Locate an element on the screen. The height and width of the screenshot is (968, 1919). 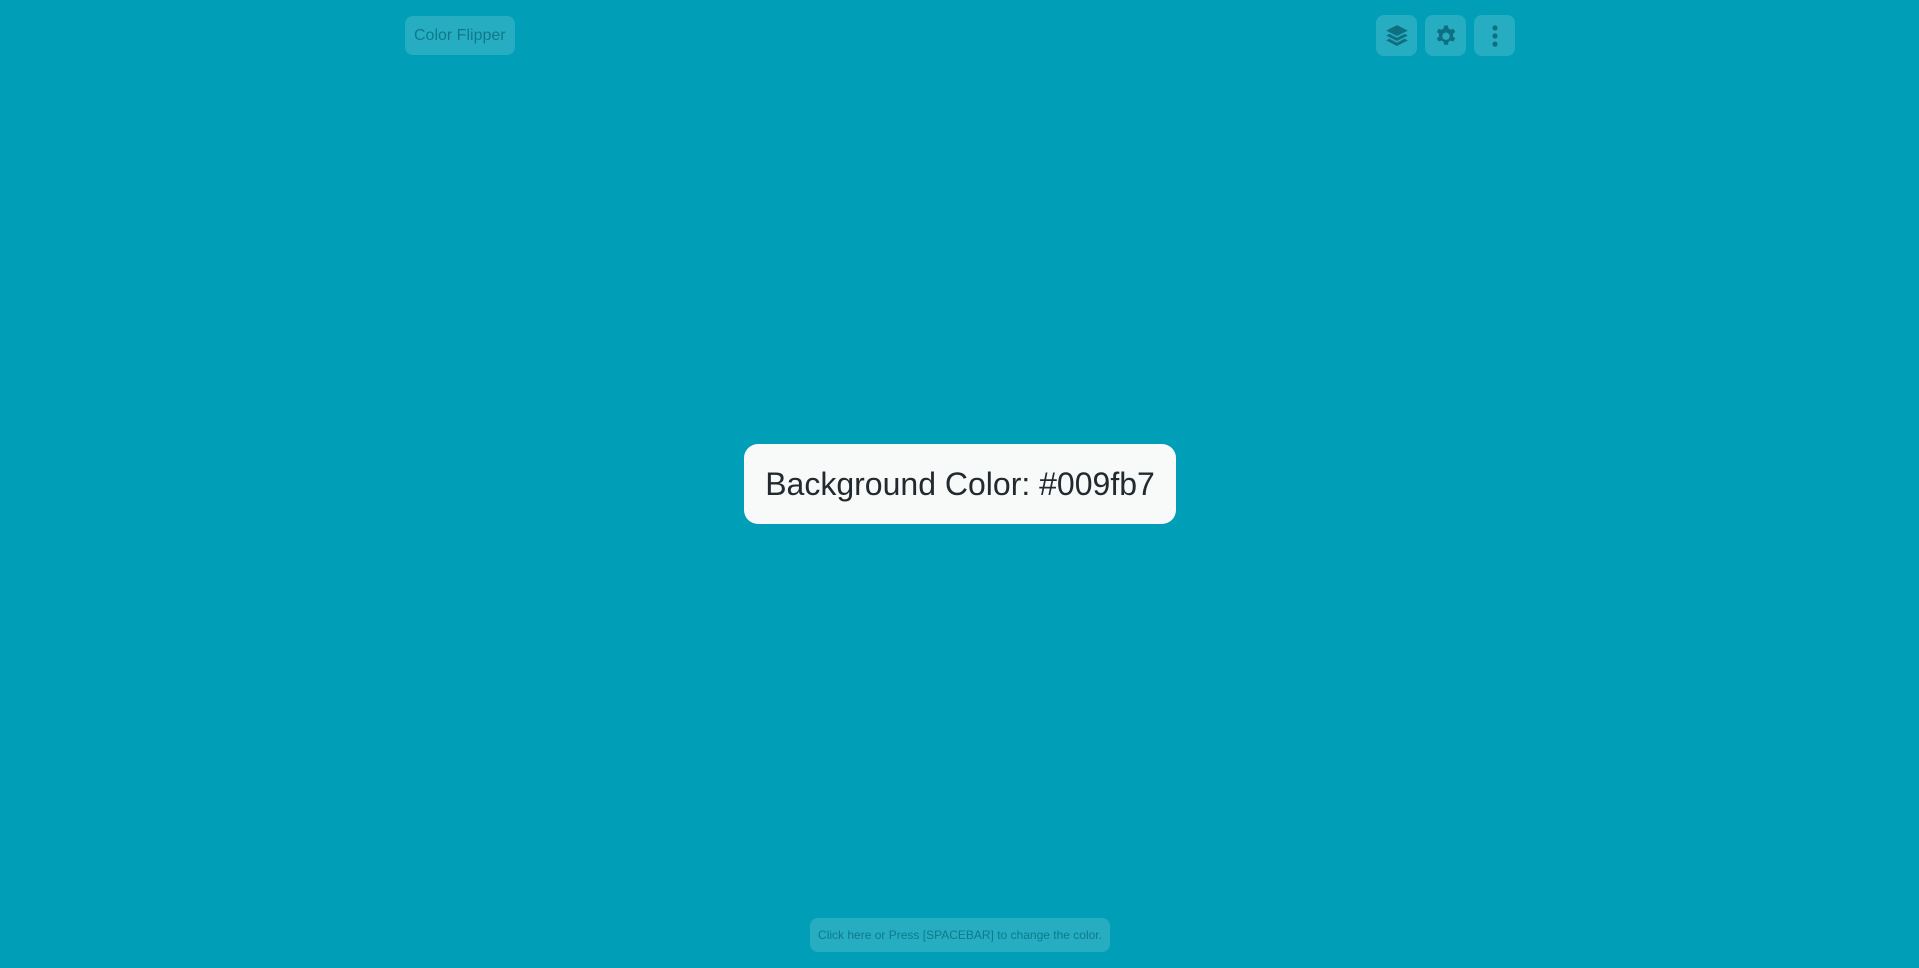
layers-button is located at coordinates (1396, 35).